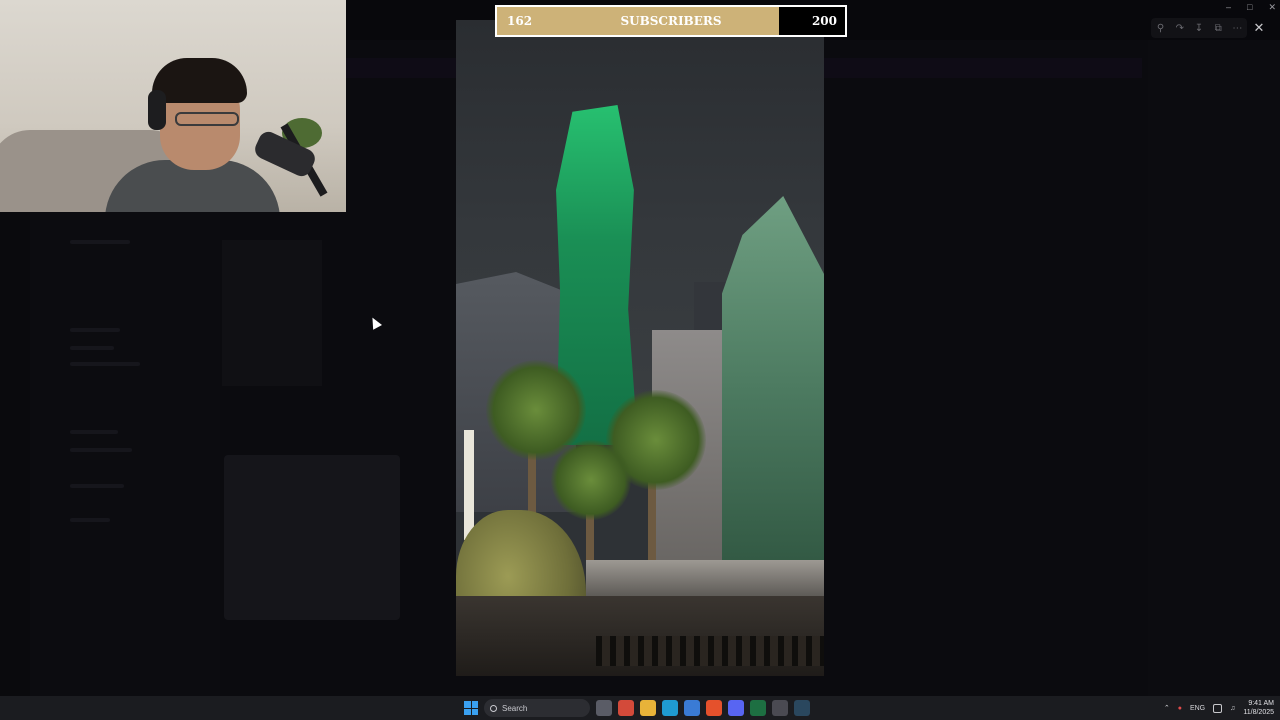 This screenshot has width=1280, height=720. What do you see at coordinates (1197, 708) in the screenshot?
I see `language-indicator: ENG` at bounding box center [1197, 708].